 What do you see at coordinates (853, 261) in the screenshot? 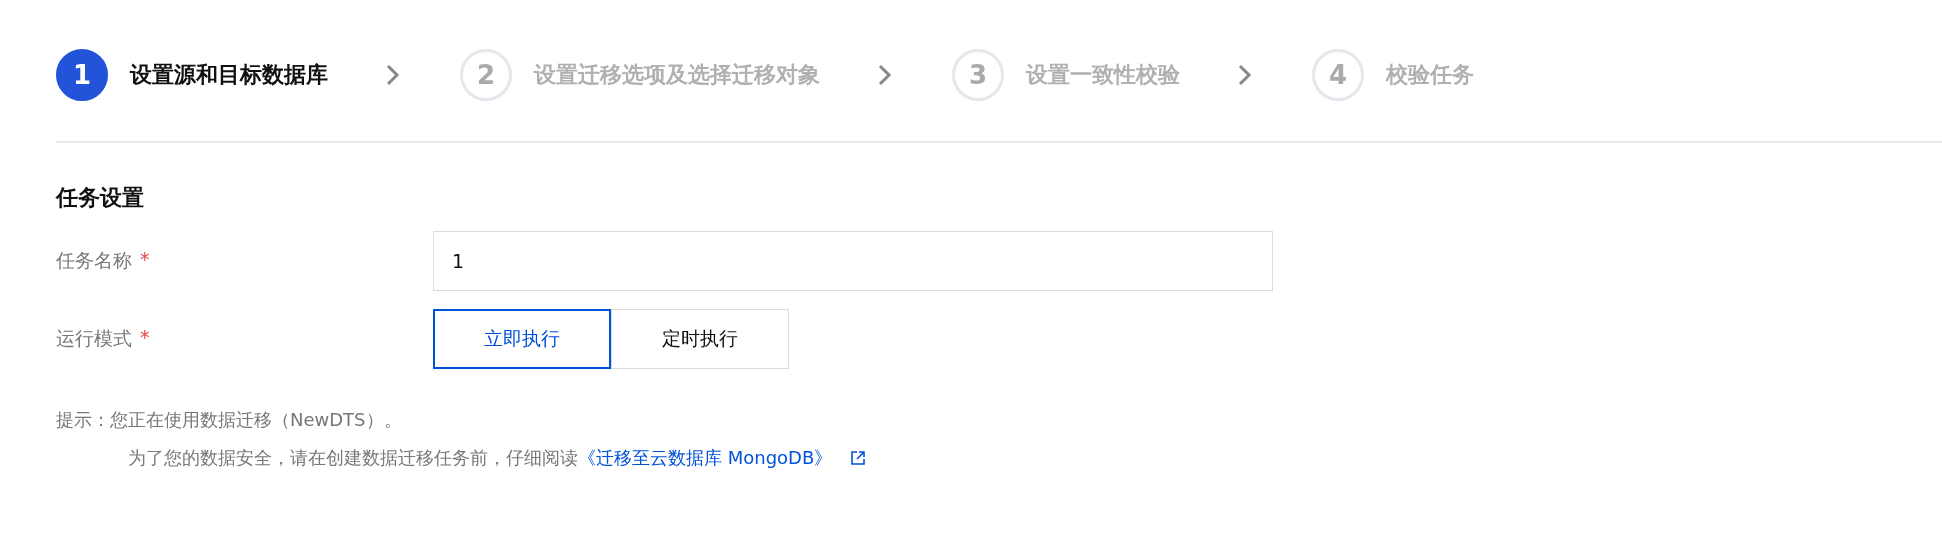
I see `task-name-field: 1` at bounding box center [853, 261].